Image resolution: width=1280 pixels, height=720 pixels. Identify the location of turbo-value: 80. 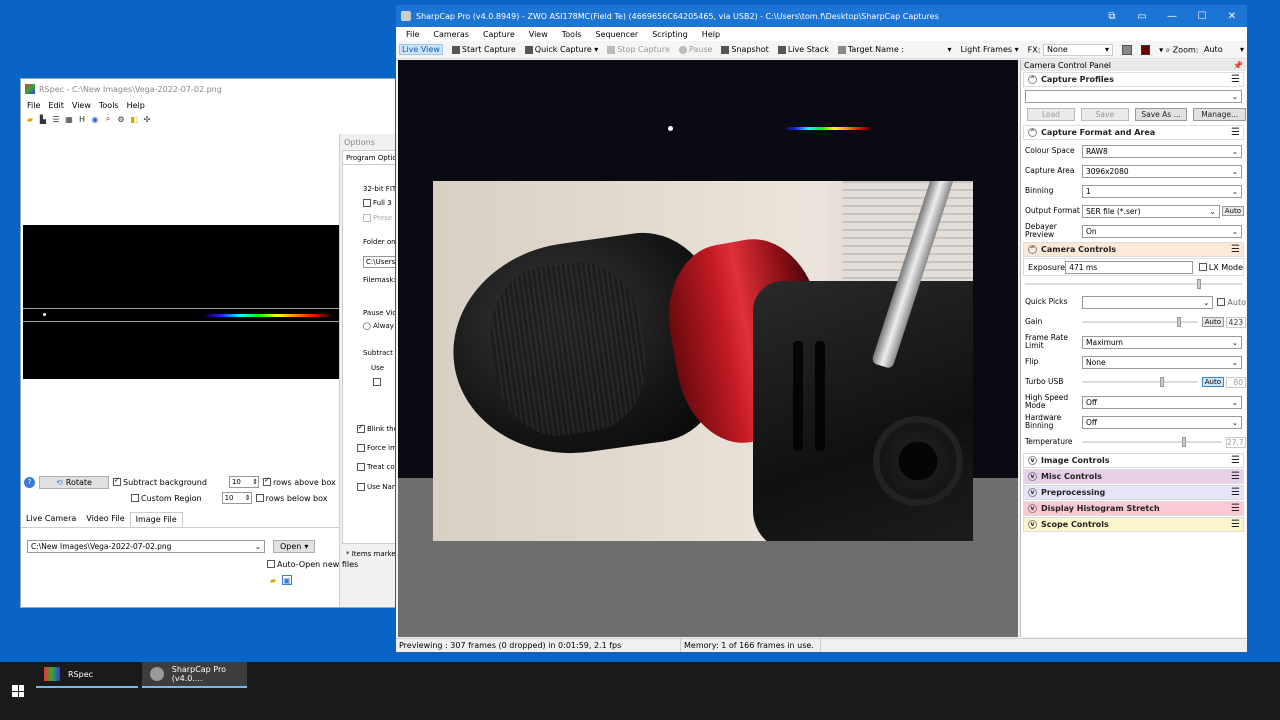
(1236, 382).